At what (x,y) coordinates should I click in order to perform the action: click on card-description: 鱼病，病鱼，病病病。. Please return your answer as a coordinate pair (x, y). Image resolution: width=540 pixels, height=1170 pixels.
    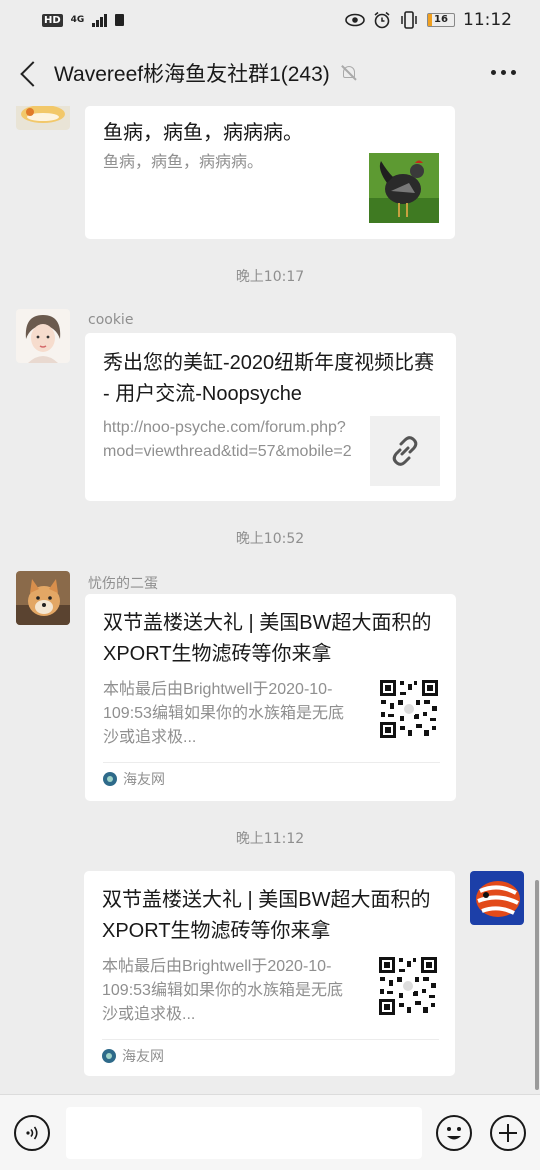
    Looking at the image, I should click on (183, 162).